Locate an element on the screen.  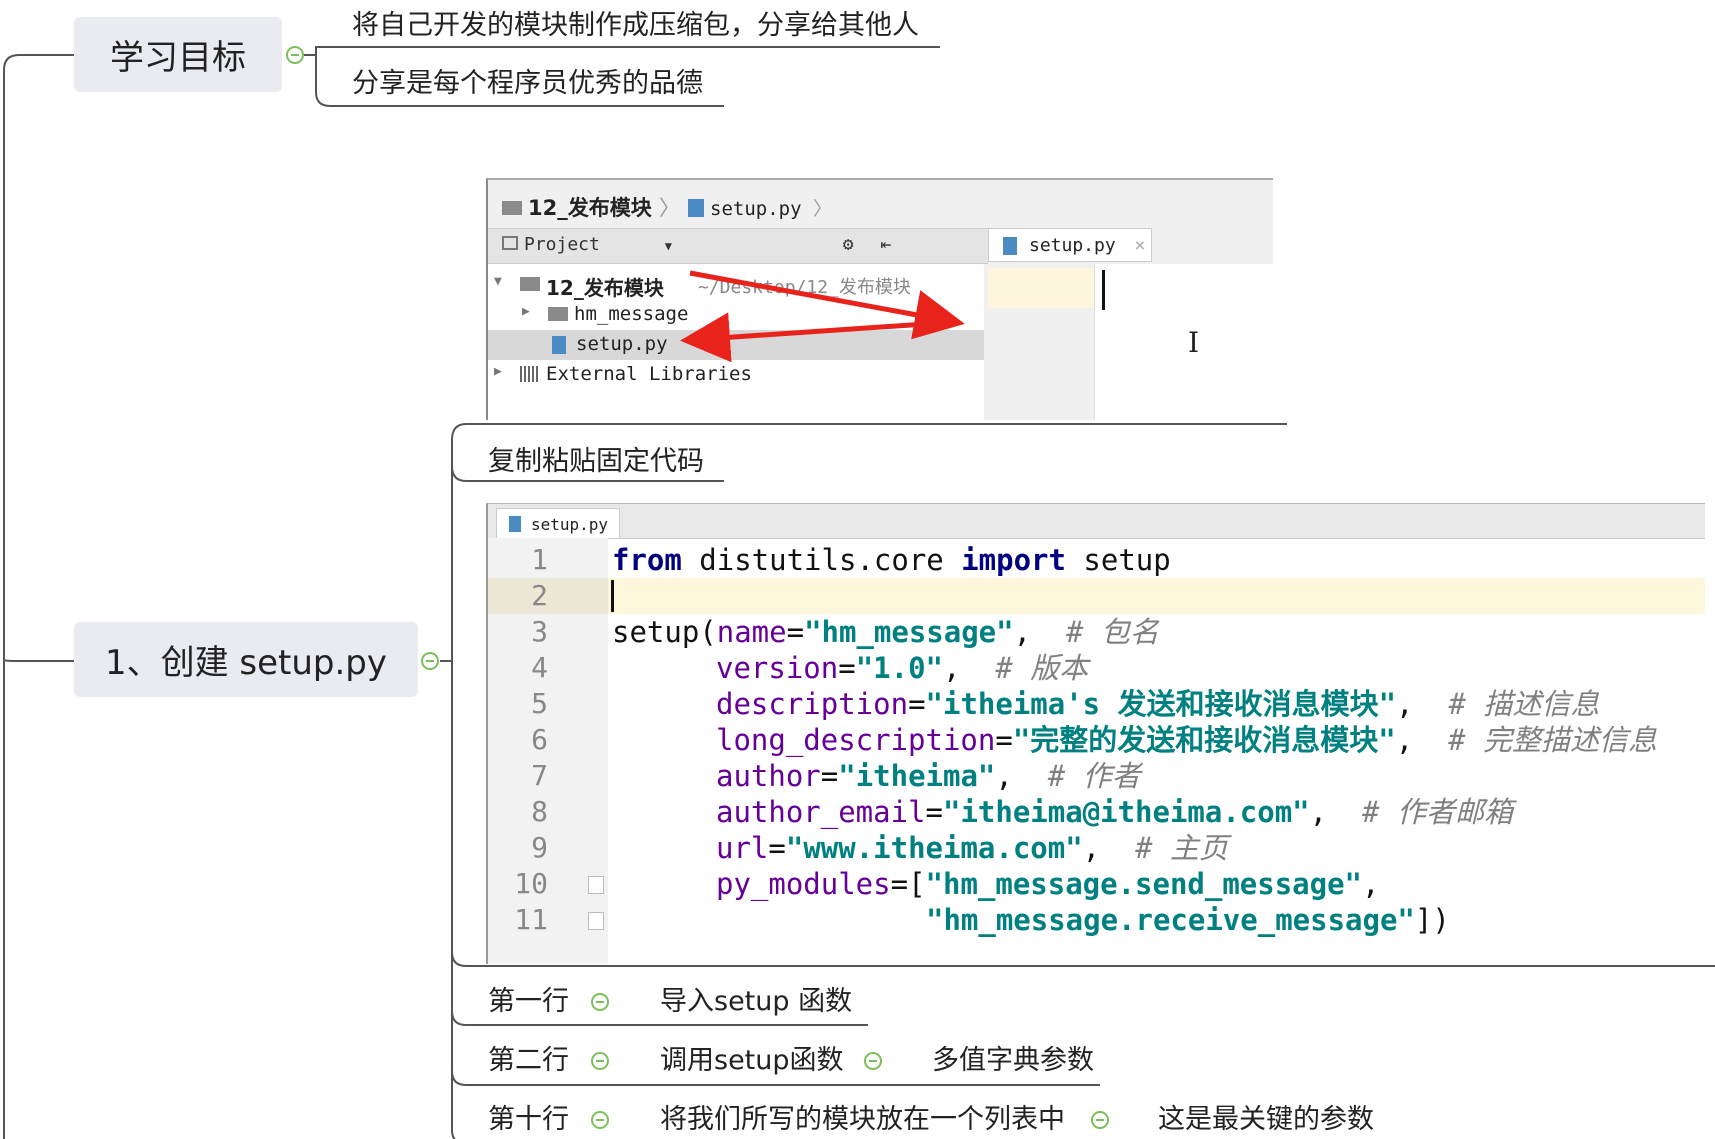
collapse-line2-icon is located at coordinates (600, 1061).